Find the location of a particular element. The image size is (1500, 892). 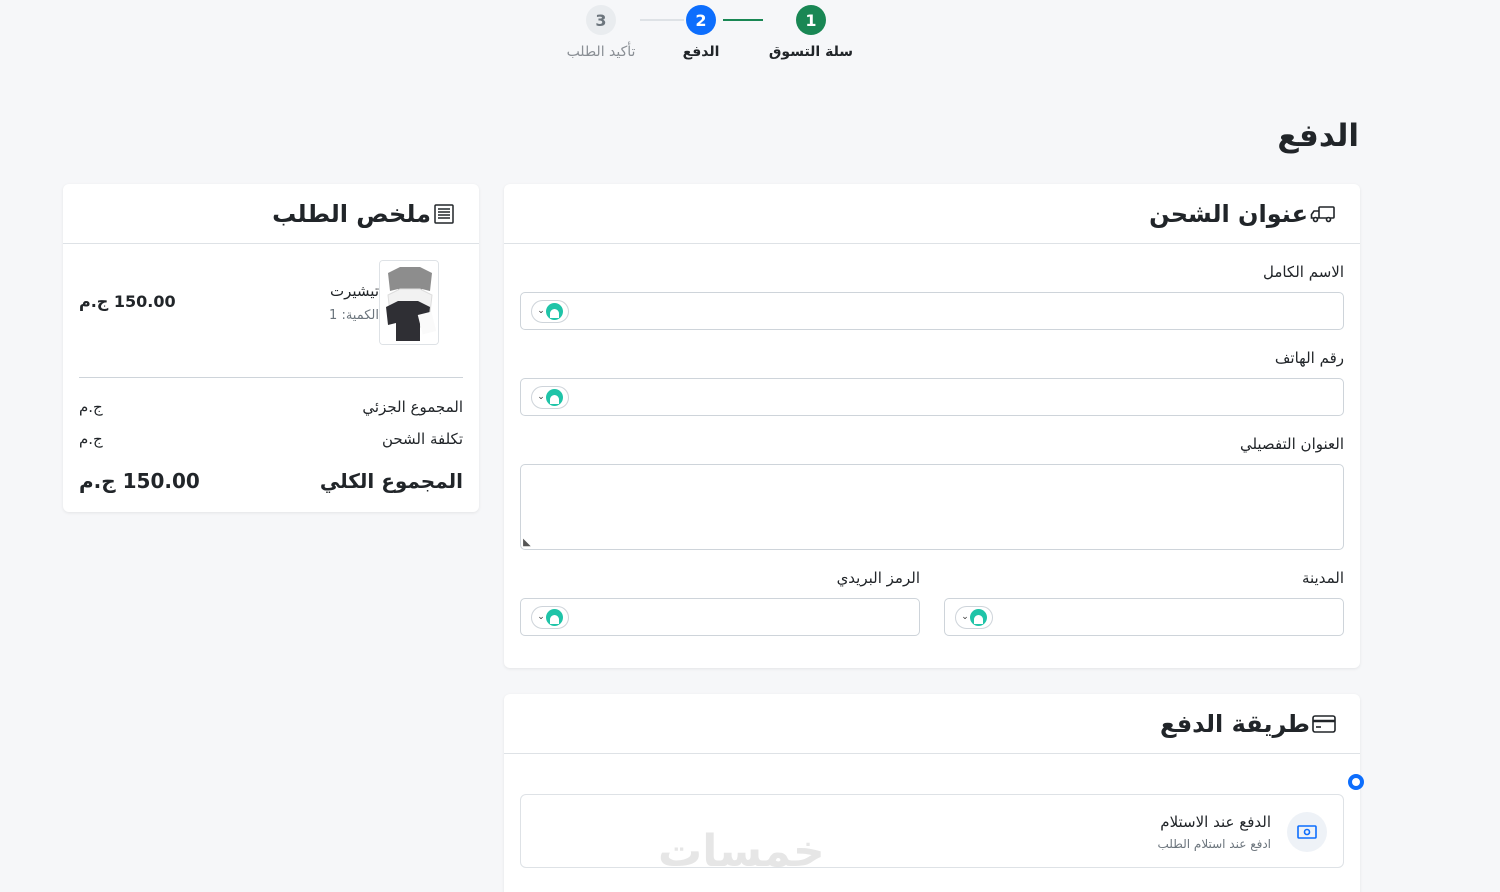

resize-handle-icon: ◢ is located at coordinates (527, 542).